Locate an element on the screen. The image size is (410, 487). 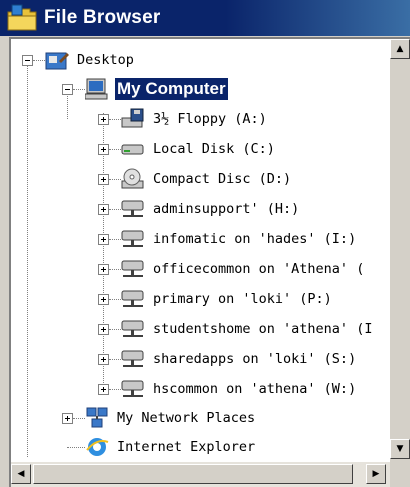
drive-label: studentshome on 'athena' (I is located at coordinates (263, 329).